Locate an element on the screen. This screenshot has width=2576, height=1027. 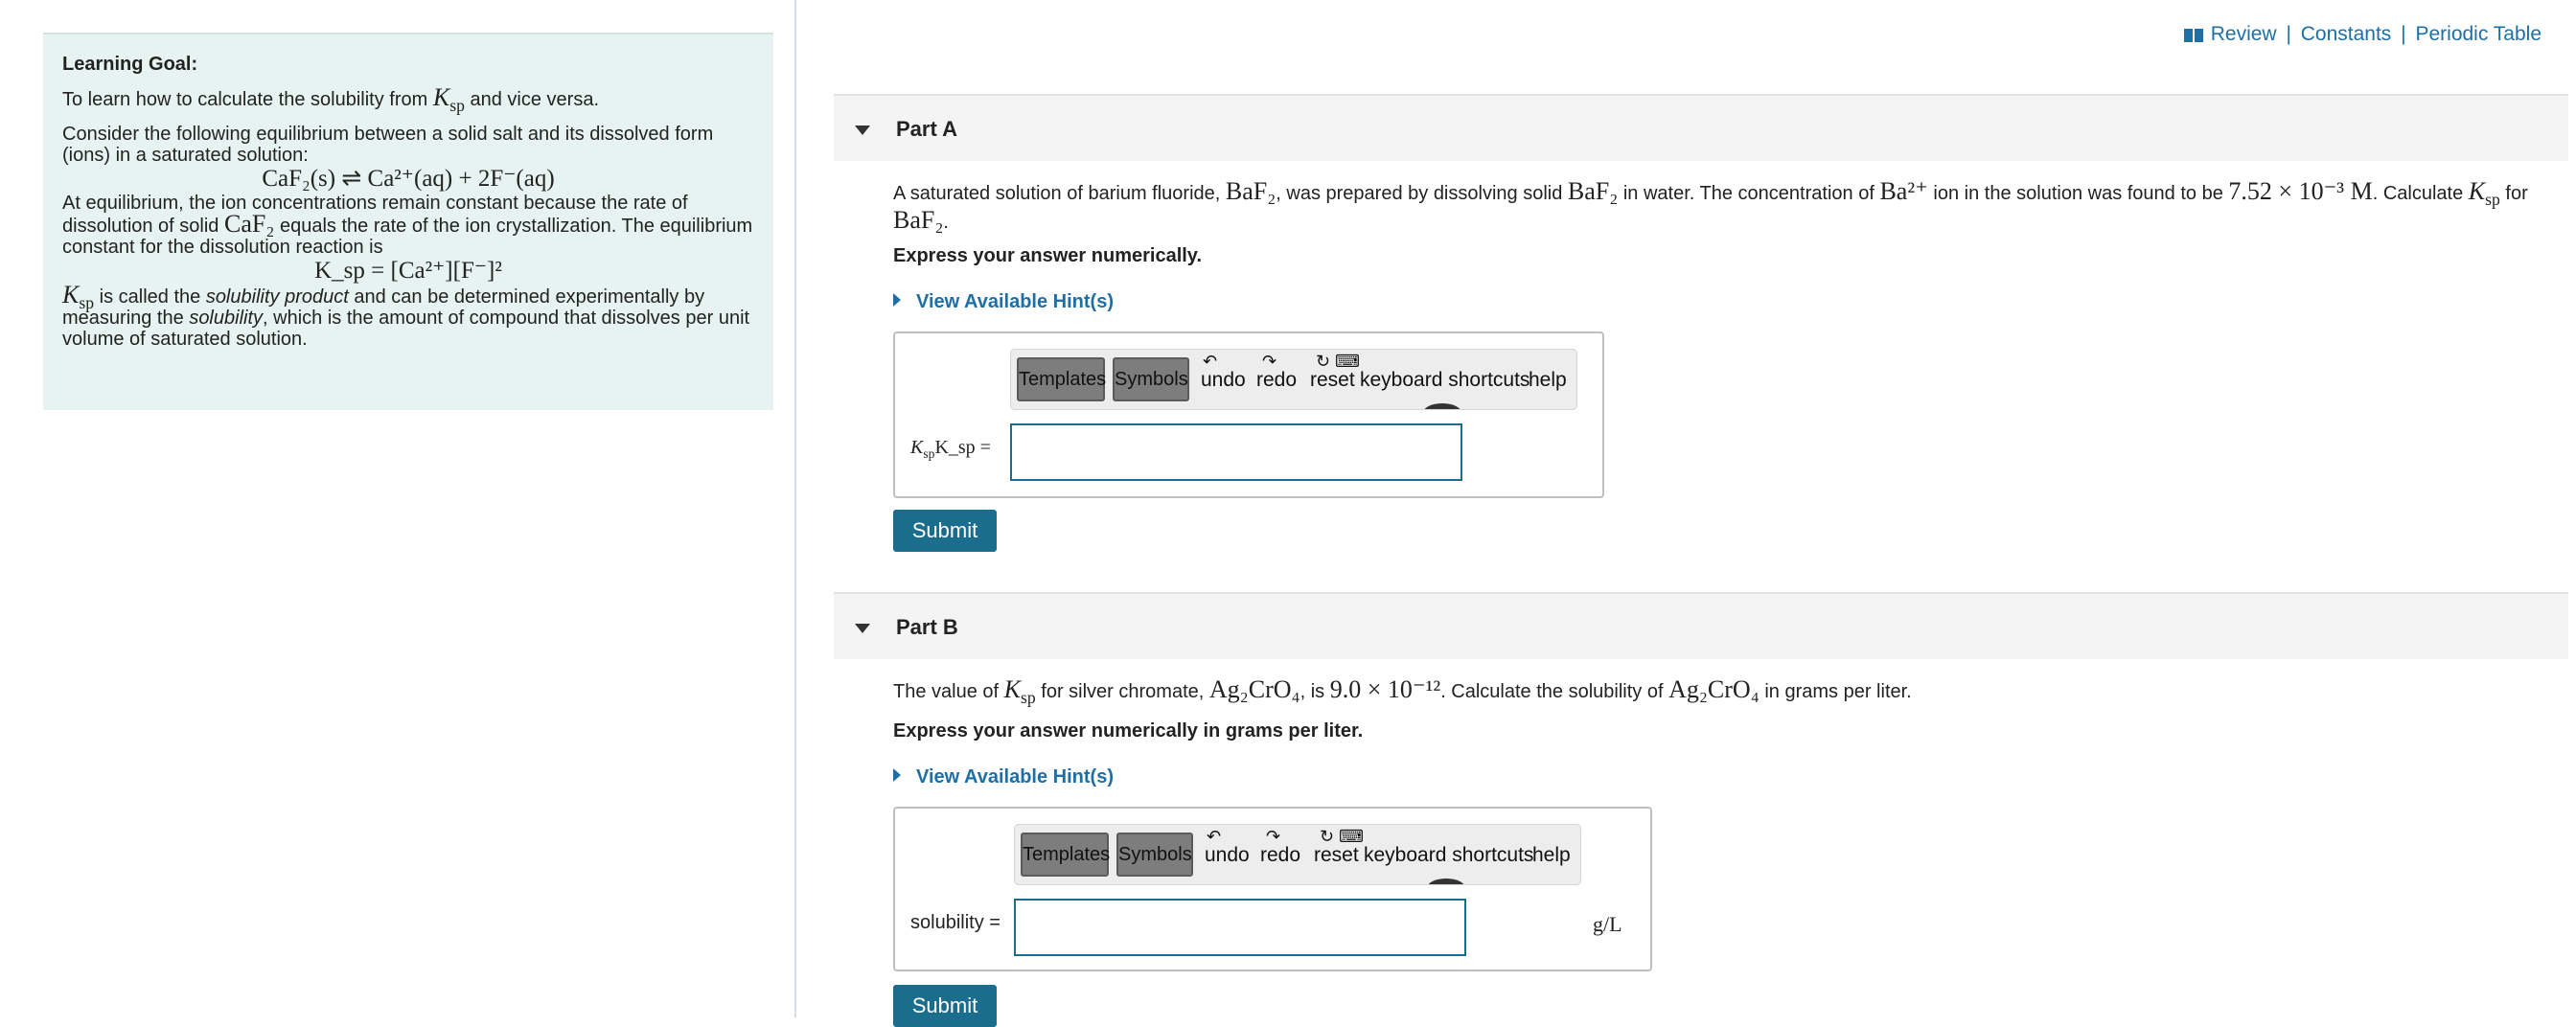
part-a-hint-link: View Available Hint(s) is located at coordinates (1004, 302).